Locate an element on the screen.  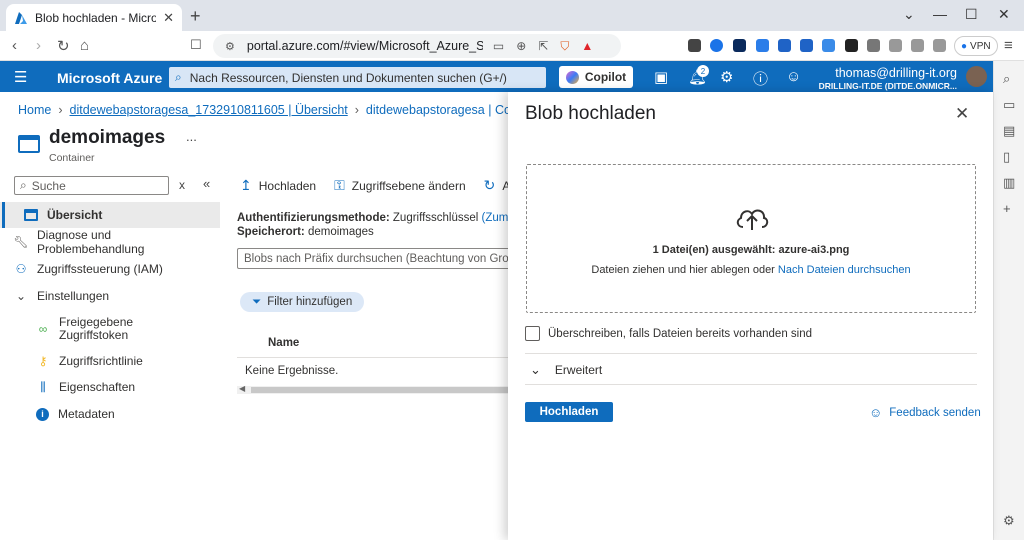
menu-item-diagnose: 🔧︎ Diagnose und Problembehandlung is located at coordinates (116, 242).